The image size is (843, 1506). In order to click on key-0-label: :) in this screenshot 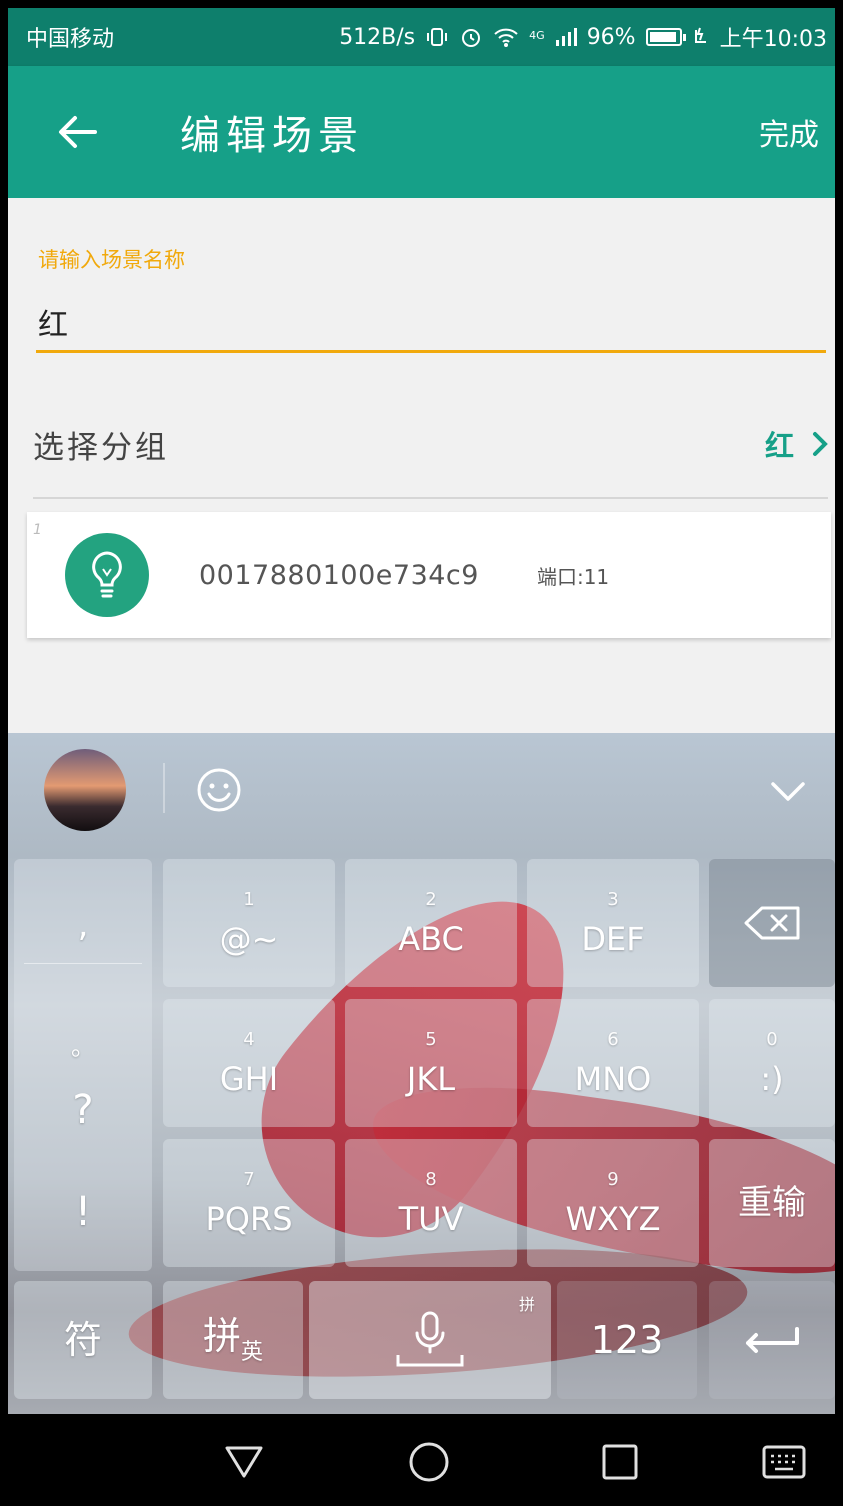, I will do `click(772, 1079)`.